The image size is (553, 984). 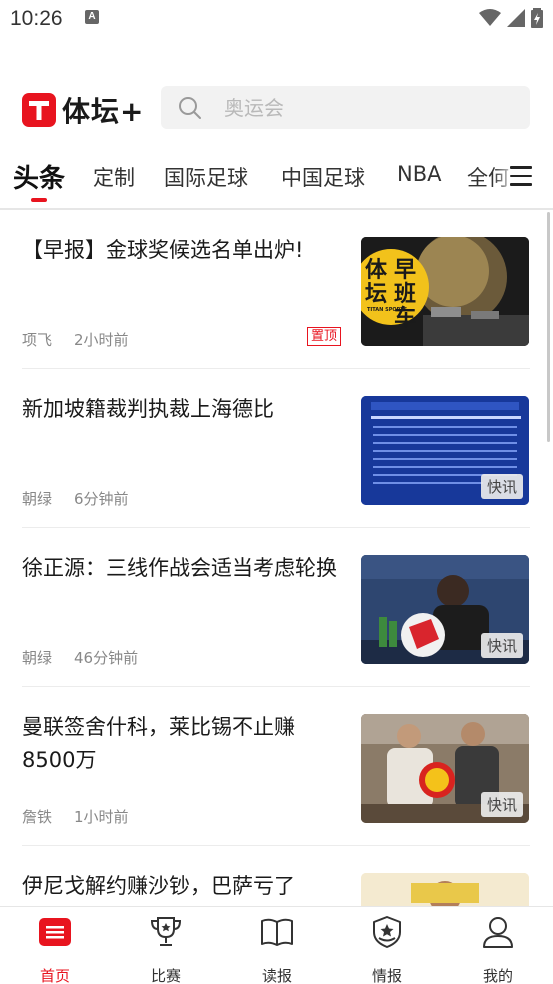 What do you see at coordinates (165, 975) in the screenshot?
I see `nav-label: 比赛` at bounding box center [165, 975].